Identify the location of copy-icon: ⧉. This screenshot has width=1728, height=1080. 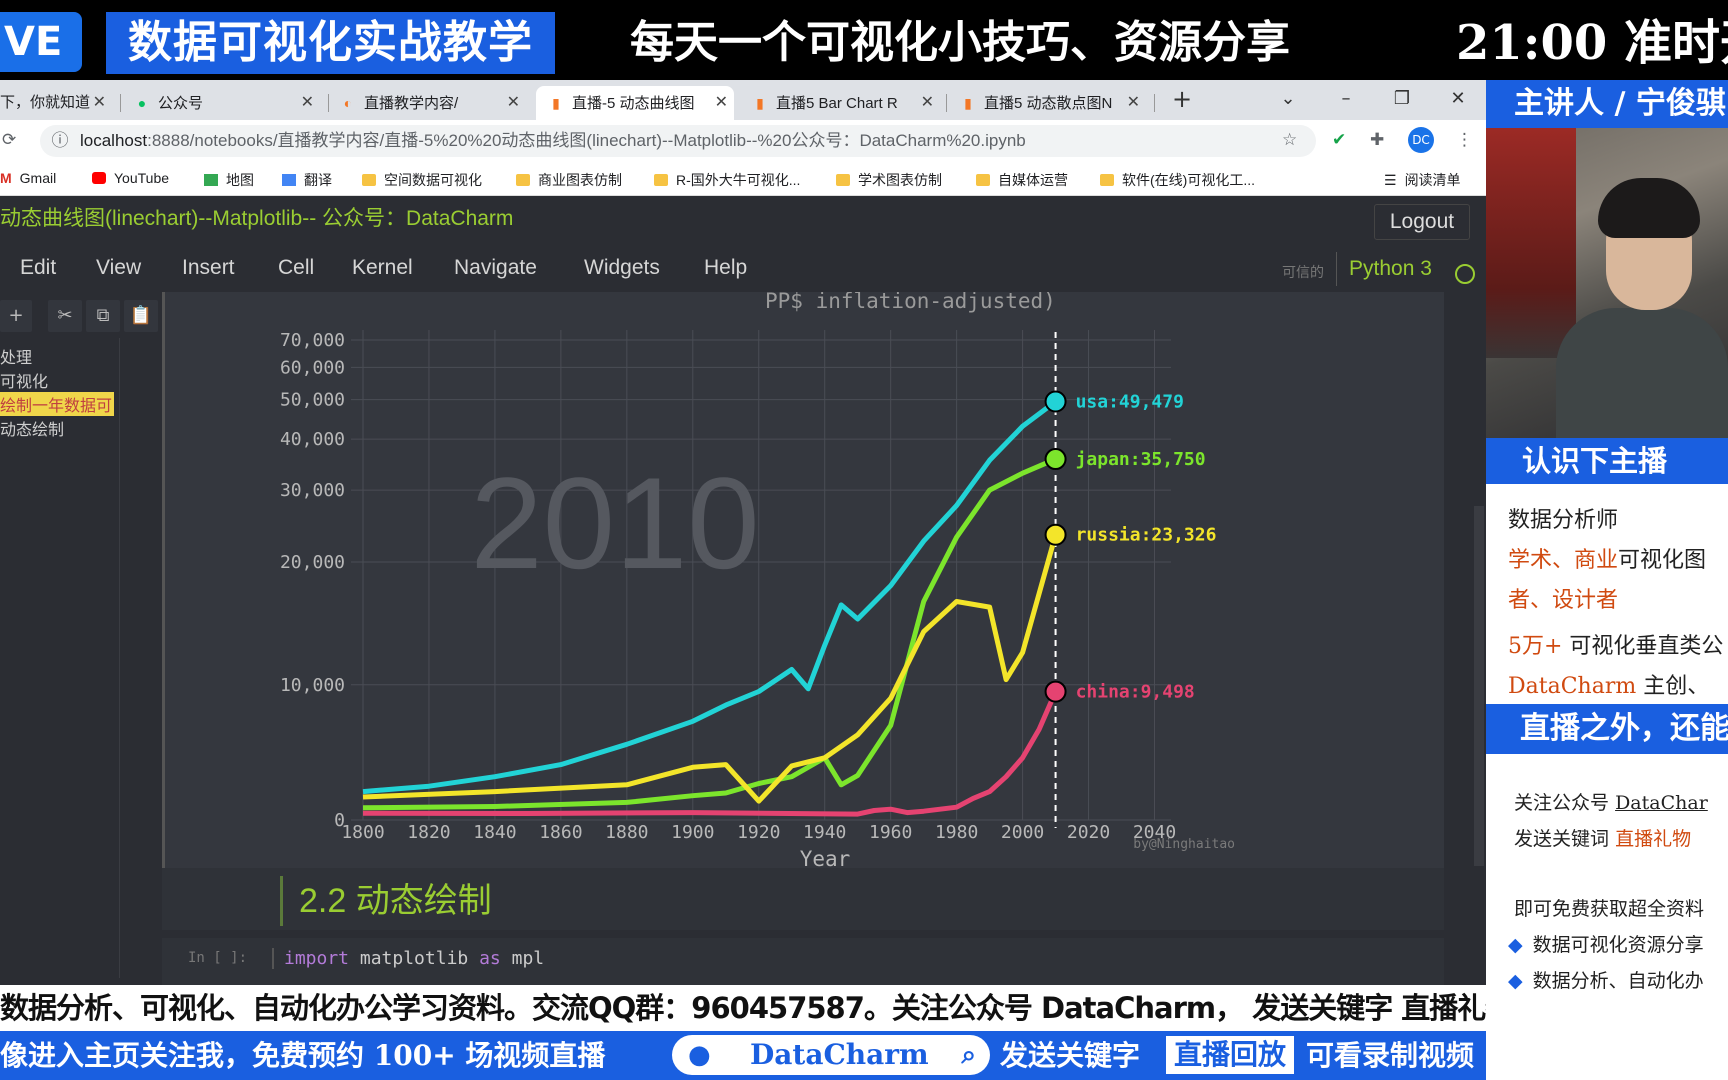
(103, 316).